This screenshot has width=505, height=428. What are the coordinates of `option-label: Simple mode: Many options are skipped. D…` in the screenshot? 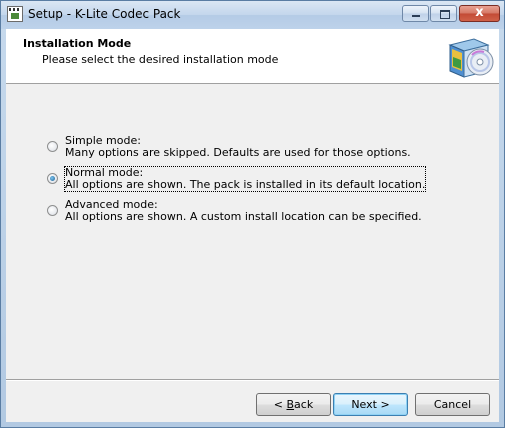 It's located at (238, 147).